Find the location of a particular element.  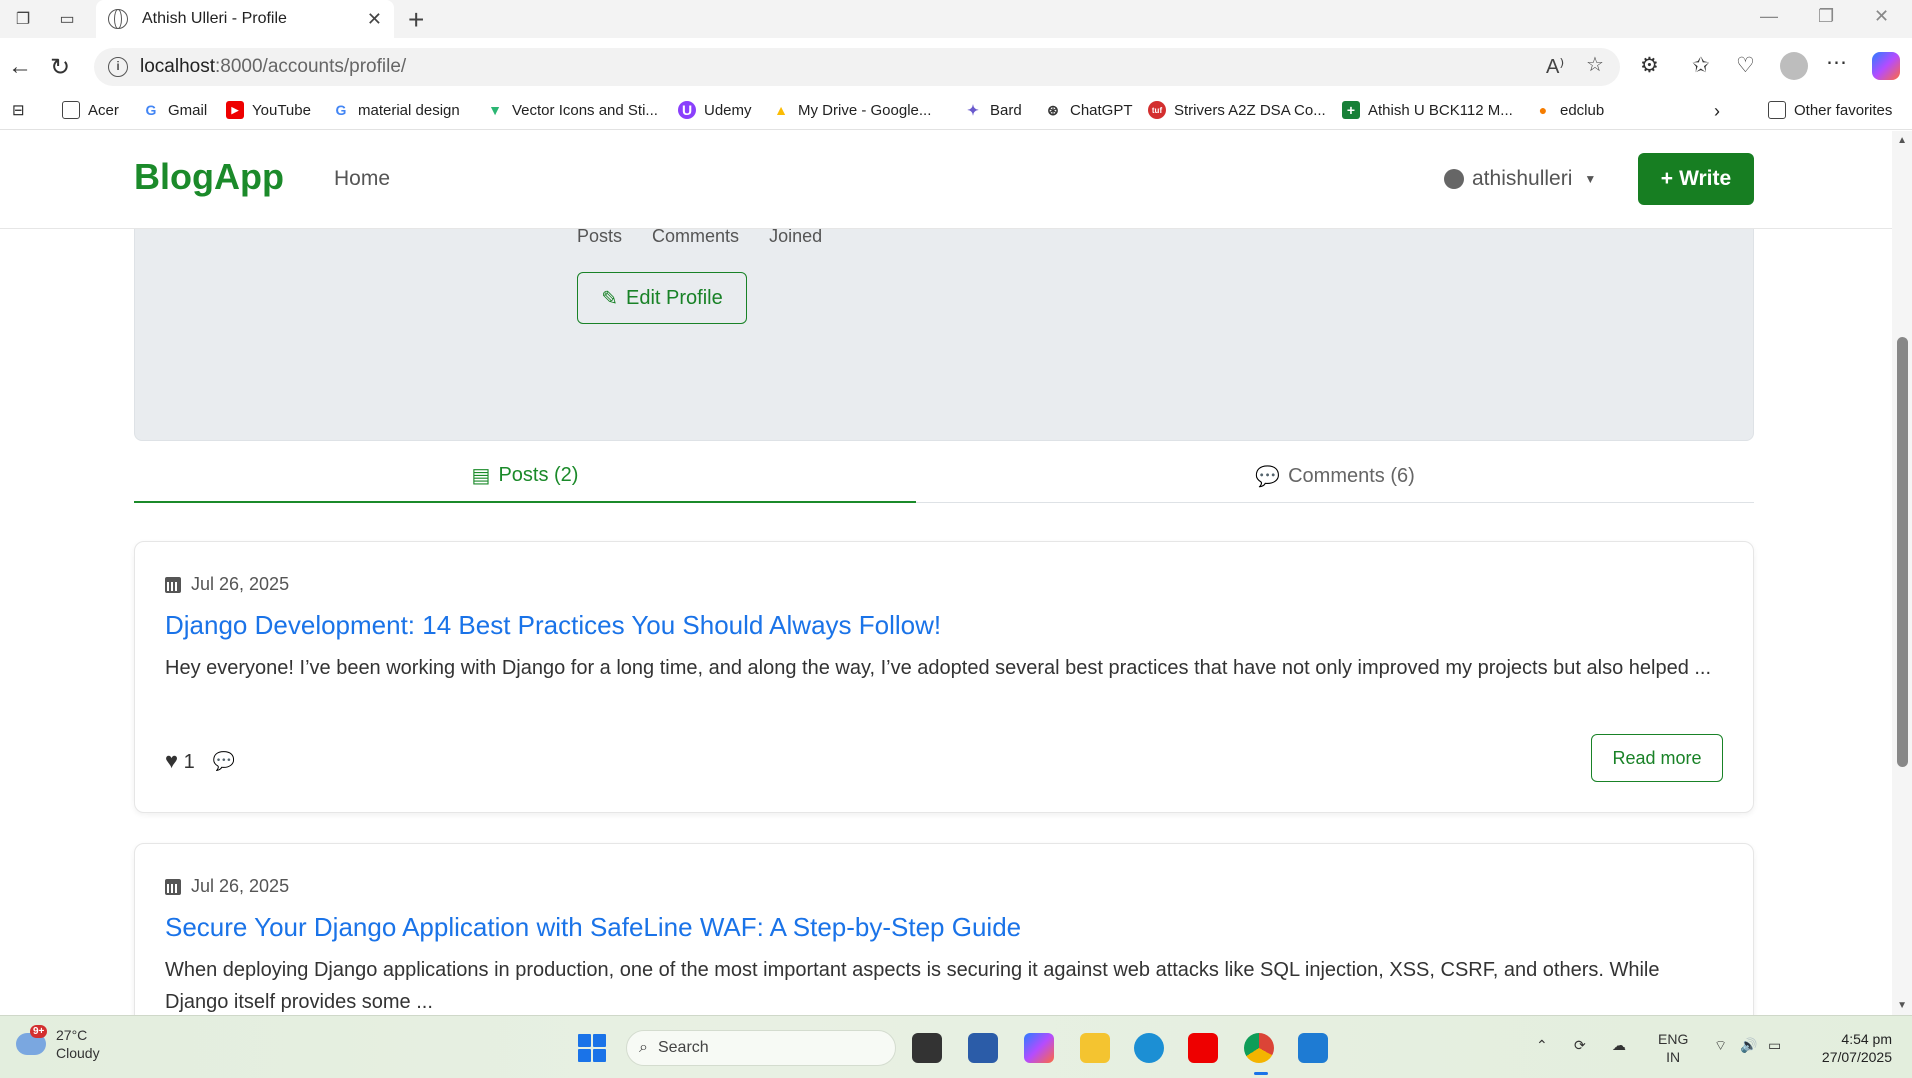

profile-avatar is located at coordinates (1794, 66).